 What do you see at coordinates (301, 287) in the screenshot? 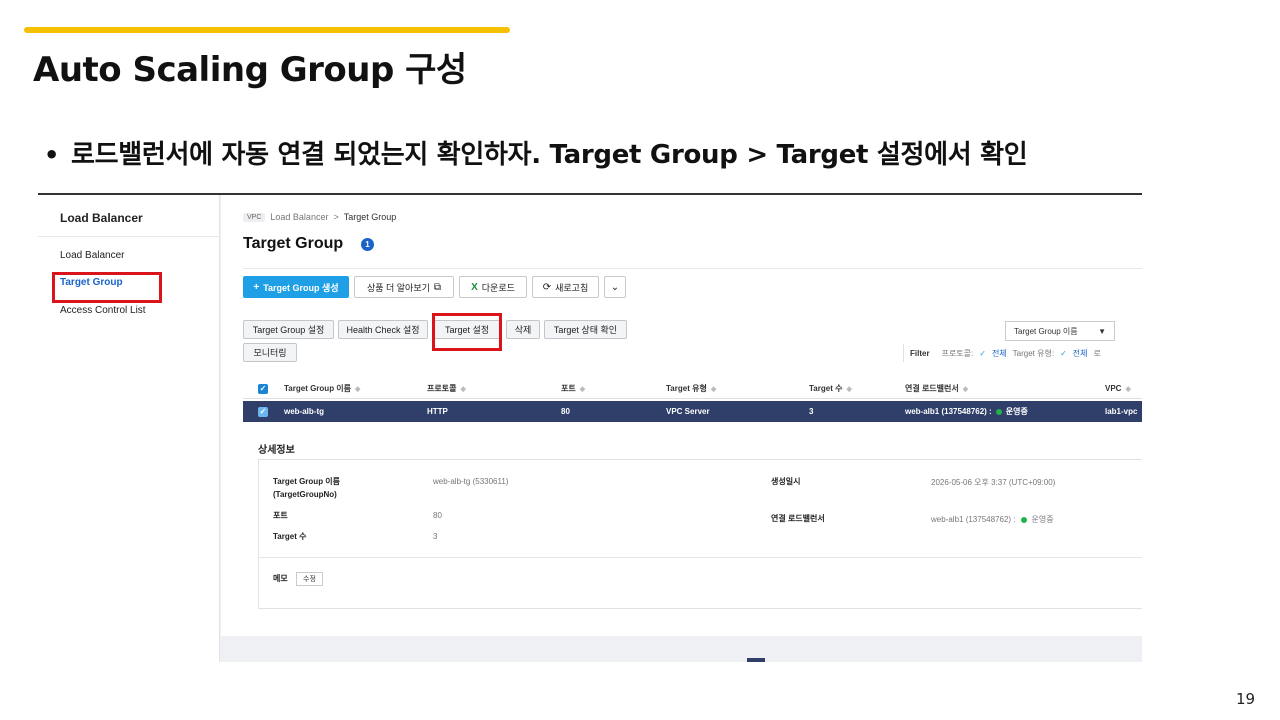
I see `create-target-group-label: Target Group 생성` at bounding box center [301, 287].